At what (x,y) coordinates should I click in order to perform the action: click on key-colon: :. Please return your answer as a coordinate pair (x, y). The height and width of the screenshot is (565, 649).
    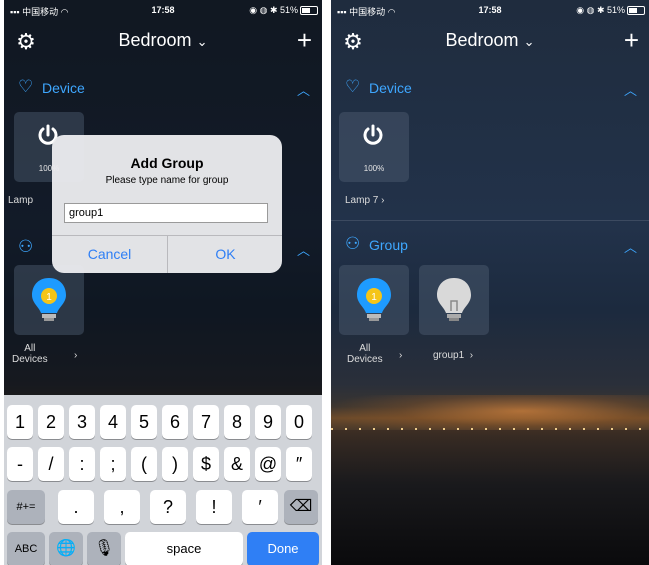
    Looking at the image, I should click on (82, 464).